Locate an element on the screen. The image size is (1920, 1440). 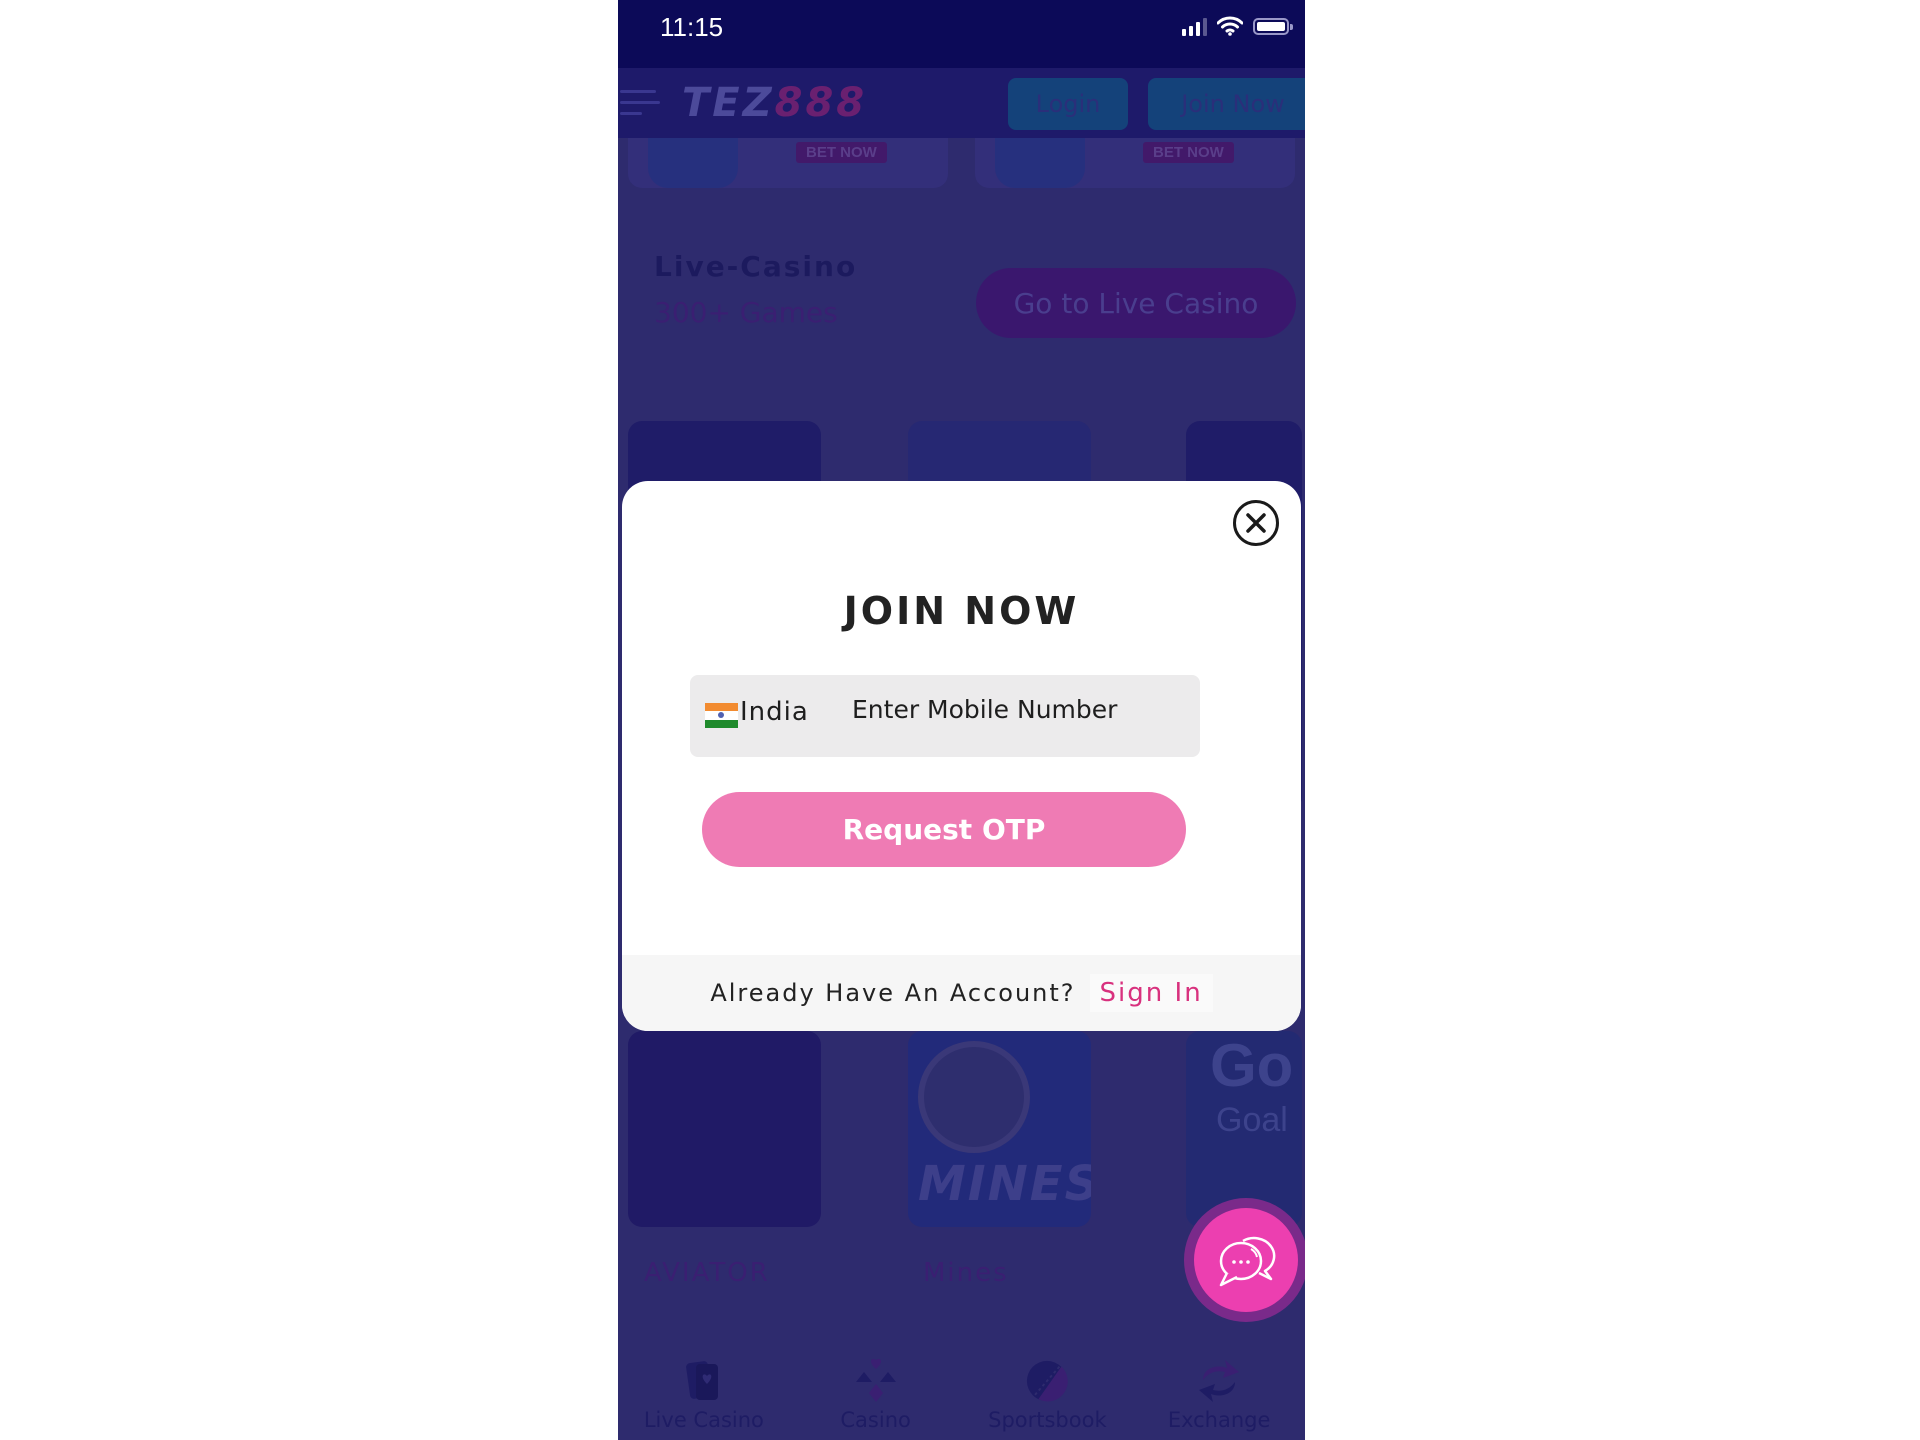
section-title: Live-Casino is located at coordinates (756, 266).